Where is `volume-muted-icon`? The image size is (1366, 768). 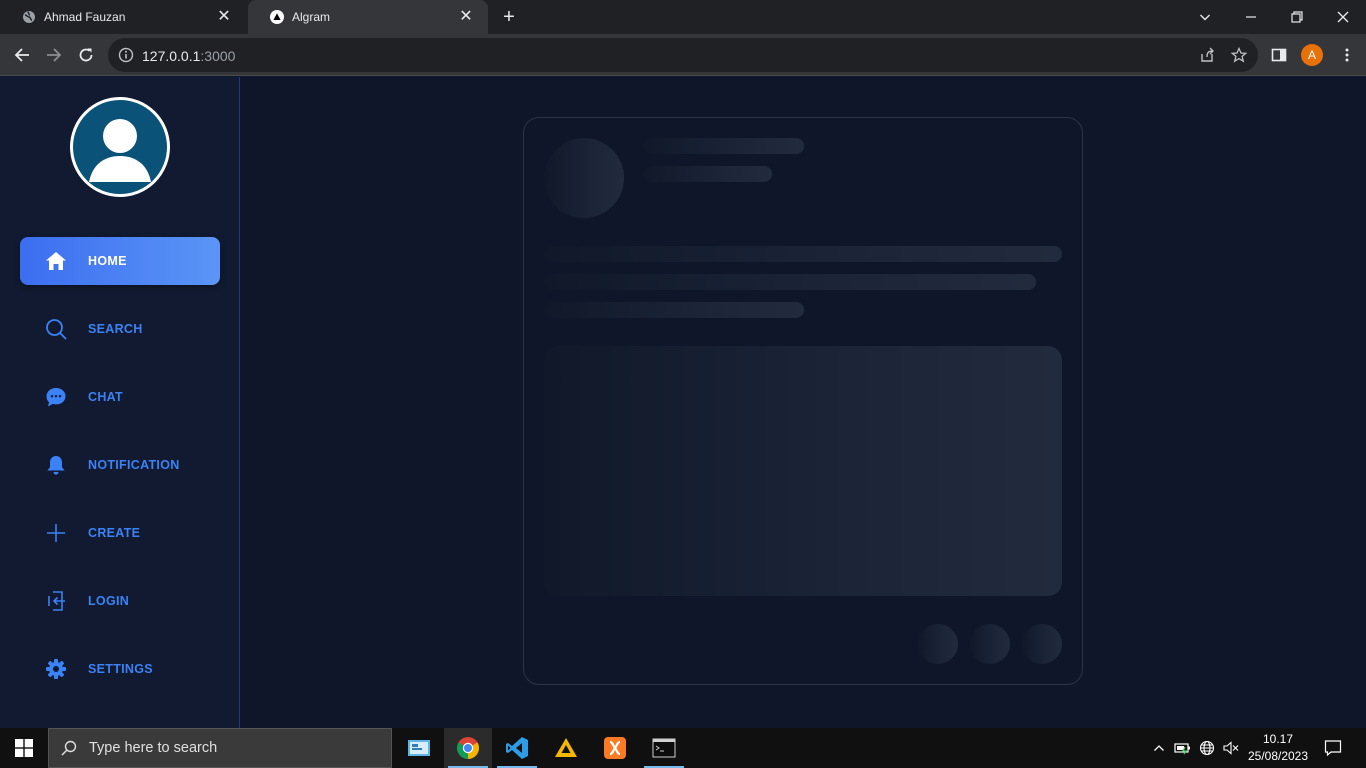
volume-muted-icon is located at coordinates (1231, 748).